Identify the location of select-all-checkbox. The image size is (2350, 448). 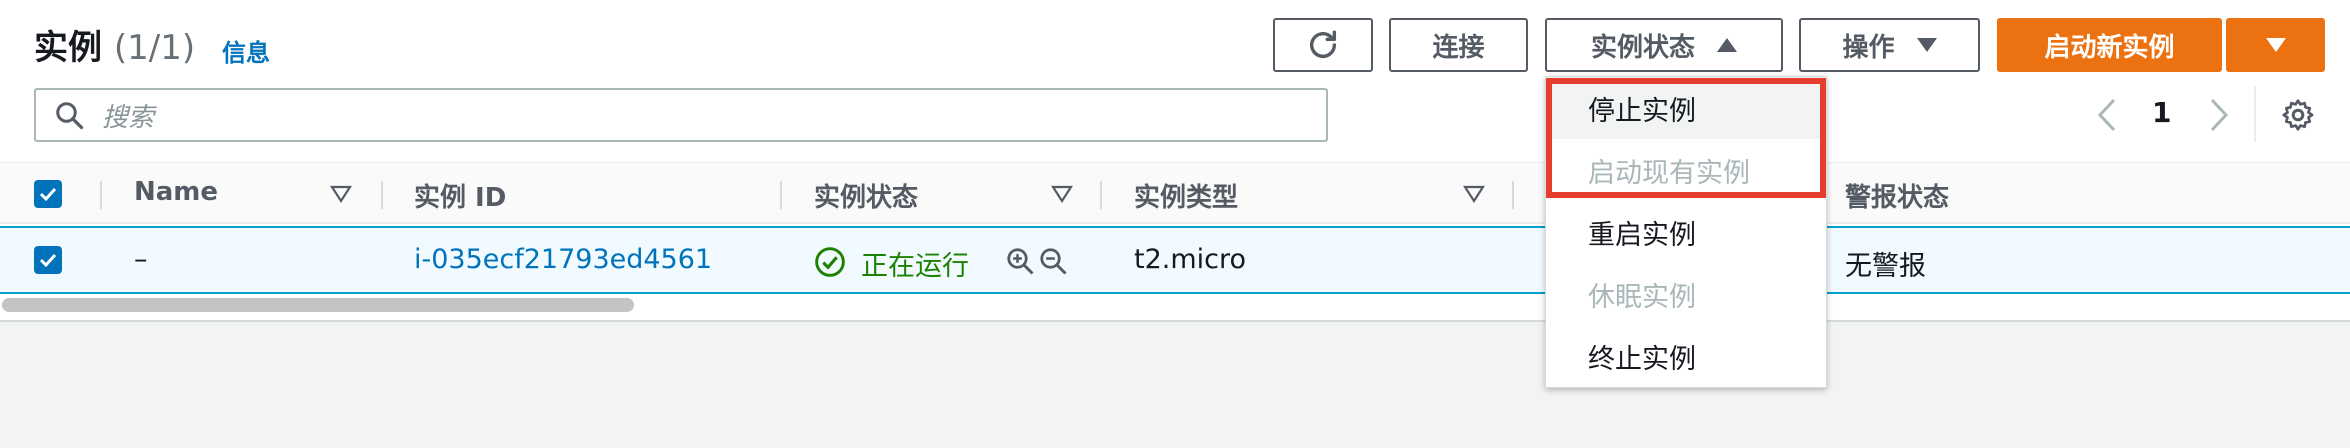
(48, 194).